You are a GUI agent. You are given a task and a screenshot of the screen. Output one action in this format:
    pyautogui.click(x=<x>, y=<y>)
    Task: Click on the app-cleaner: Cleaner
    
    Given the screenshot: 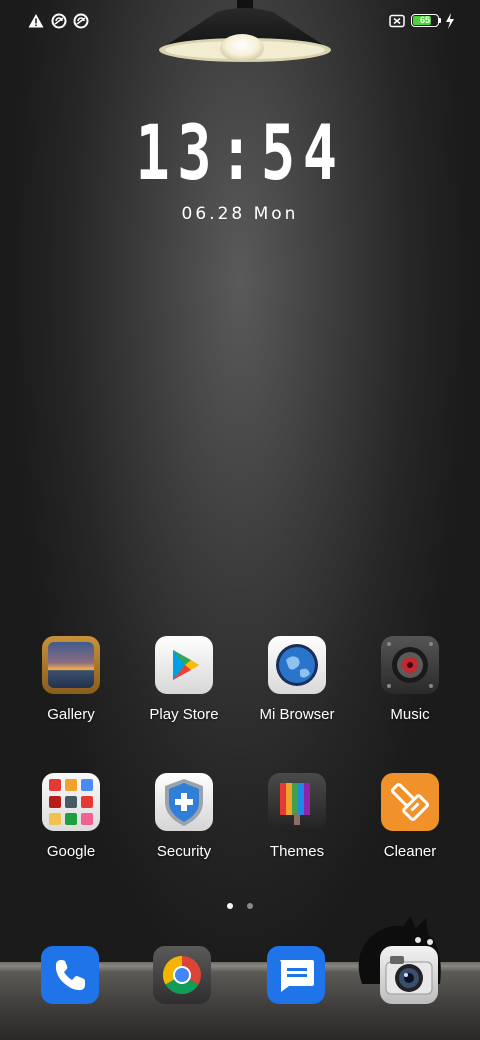 What is the action you would take?
    pyautogui.click(x=410, y=816)
    